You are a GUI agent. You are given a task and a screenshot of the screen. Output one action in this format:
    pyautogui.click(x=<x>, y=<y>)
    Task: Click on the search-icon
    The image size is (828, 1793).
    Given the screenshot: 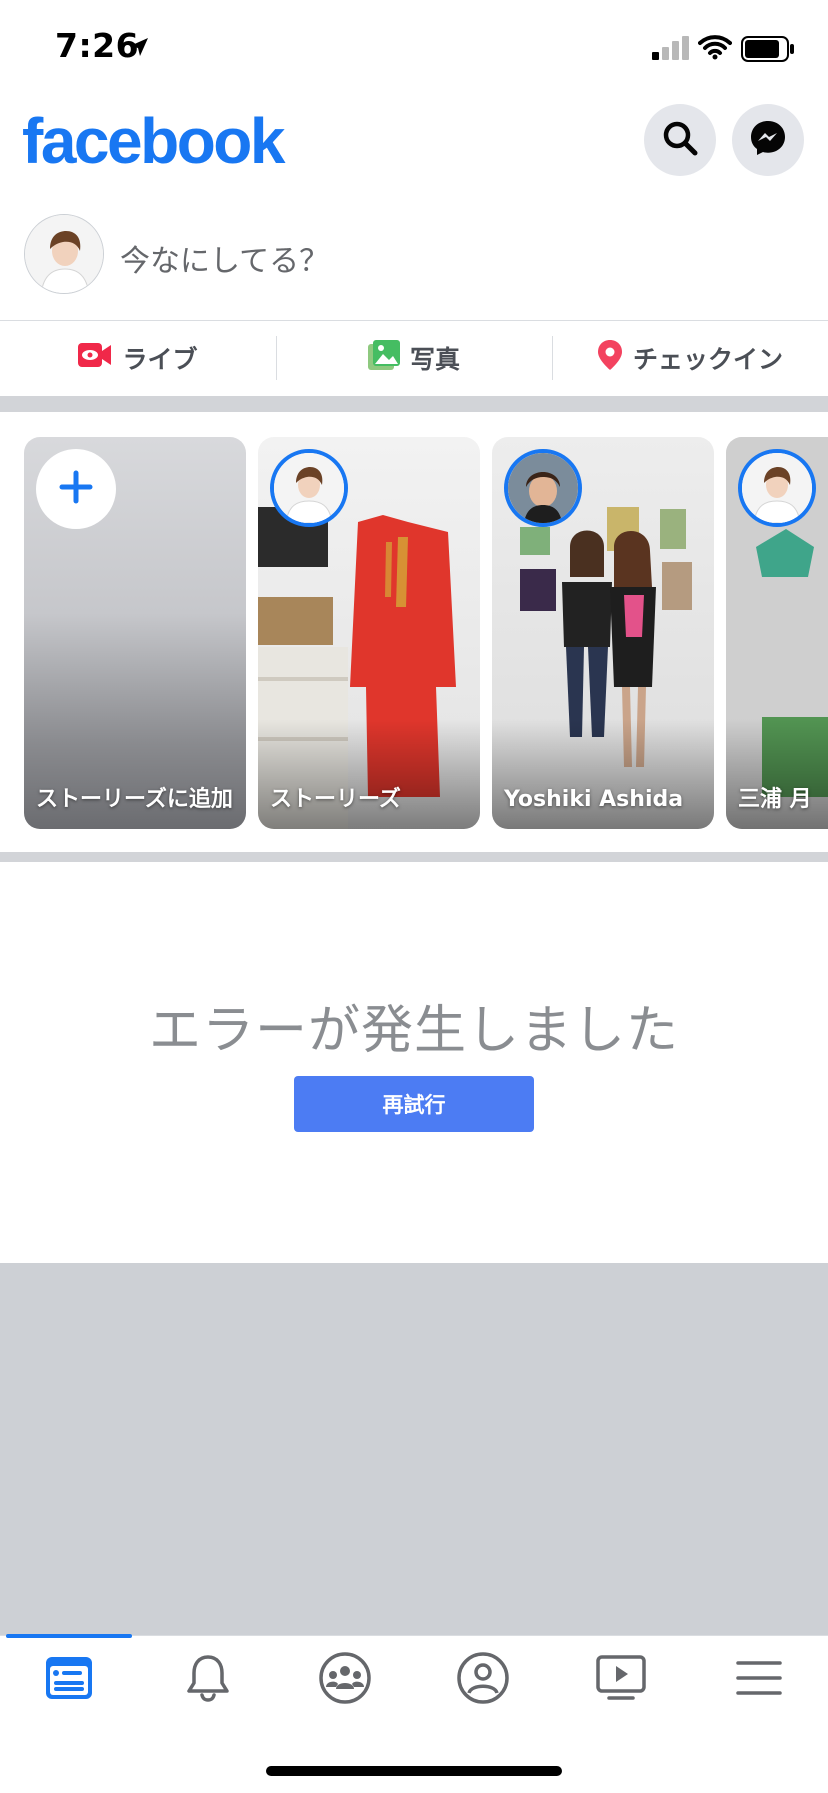 What is the action you would take?
    pyautogui.click(x=680, y=140)
    